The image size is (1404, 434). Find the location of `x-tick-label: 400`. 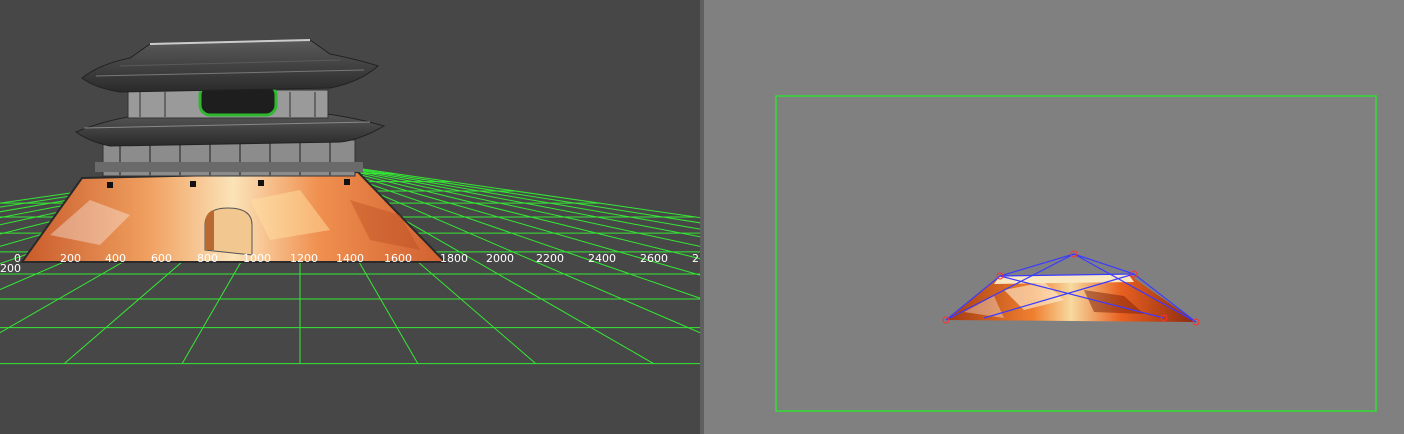

x-tick-label: 400 is located at coordinates (115, 258).